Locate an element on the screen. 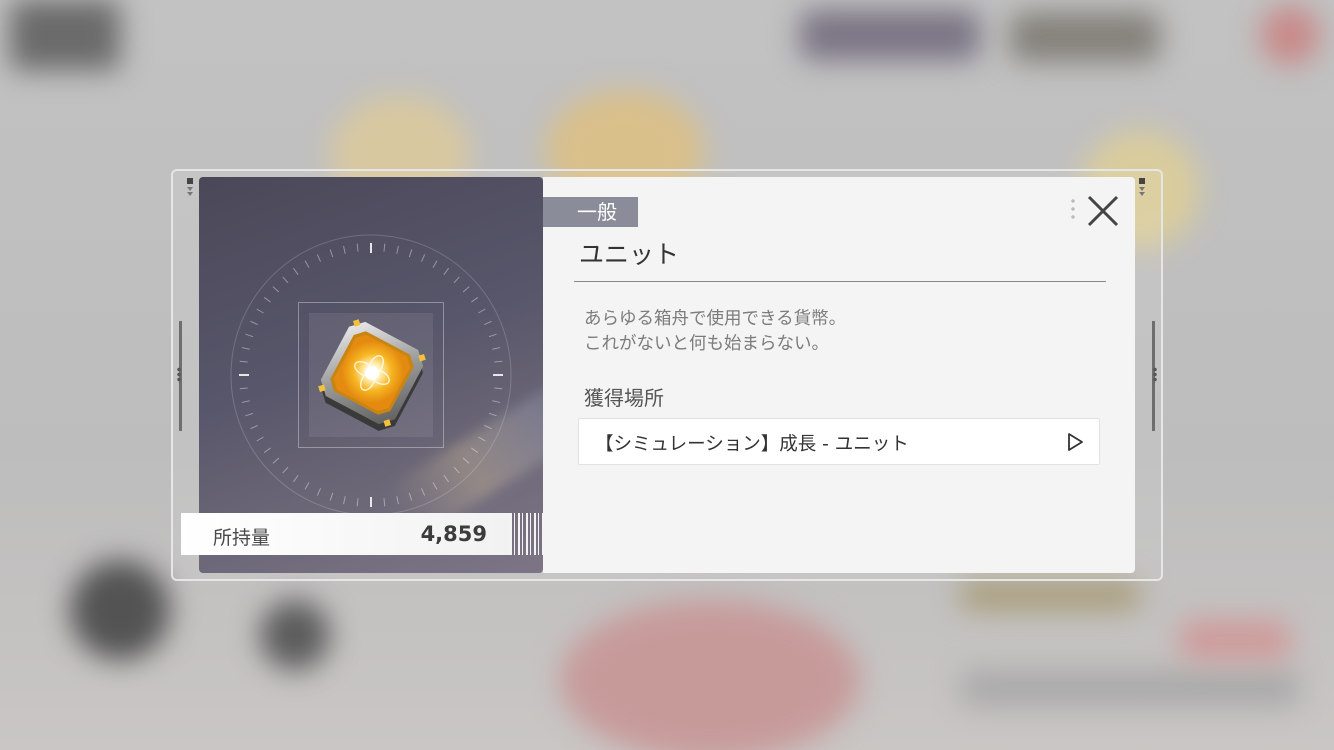 The image size is (1334, 750). owned-quantity-bar: 所持量 4,859 is located at coordinates (346, 534).